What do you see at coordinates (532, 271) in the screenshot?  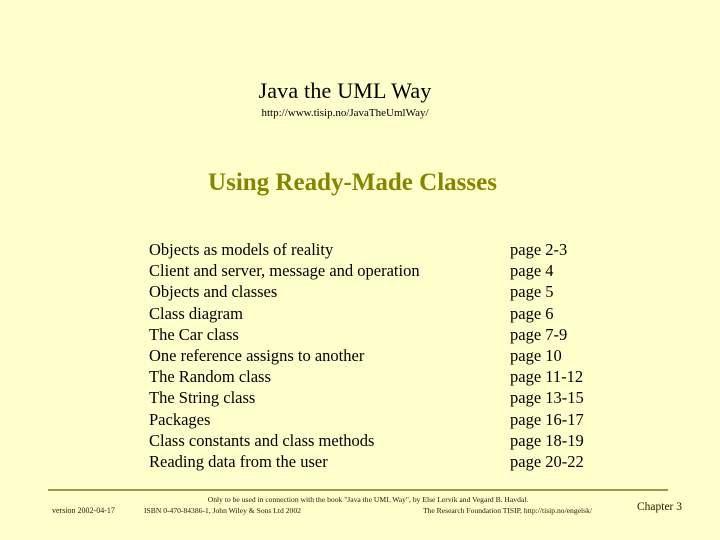 I see `list-item-page: page 4` at bounding box center [532, 271].